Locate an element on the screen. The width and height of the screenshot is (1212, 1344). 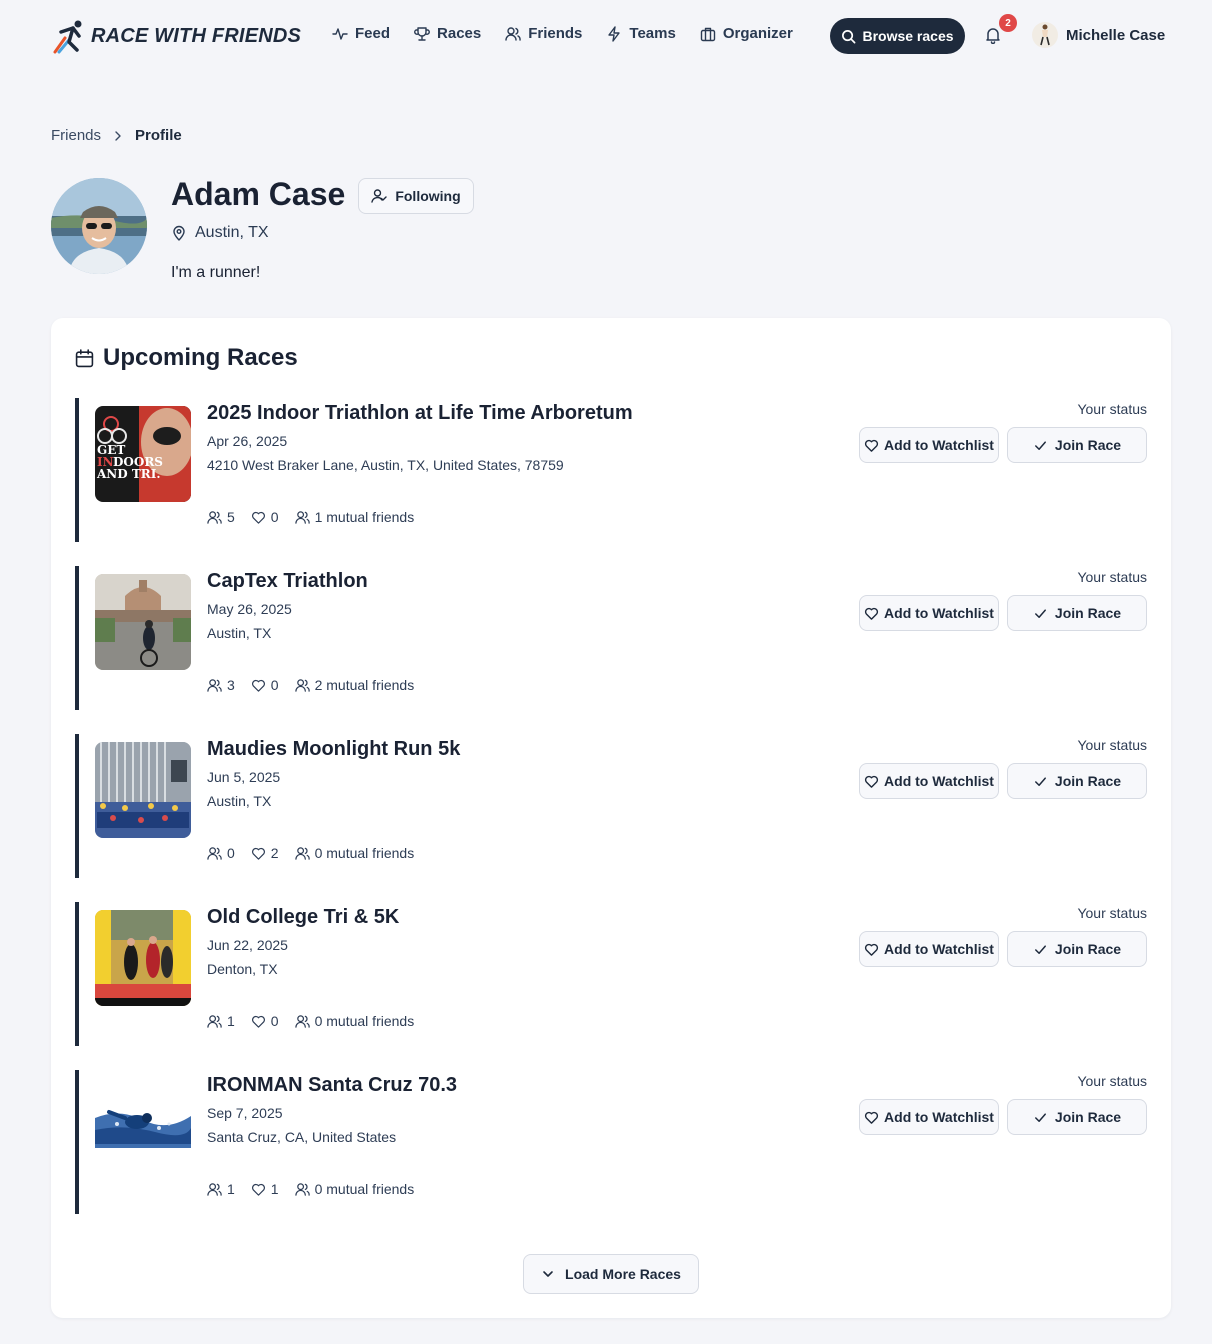
likes-count: 1 is located at coordinates (274, 1189).